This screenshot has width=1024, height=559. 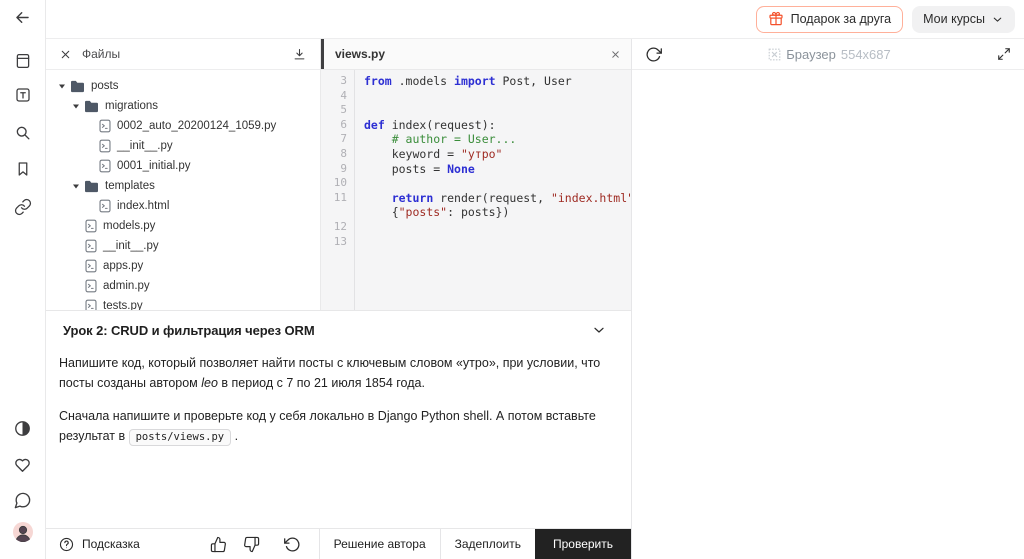 What do you see at coordinates (535, 19) in the screenshot?
I see `top-bar: Подарок за друга Мои курсы` at bounding box center [535, 19].